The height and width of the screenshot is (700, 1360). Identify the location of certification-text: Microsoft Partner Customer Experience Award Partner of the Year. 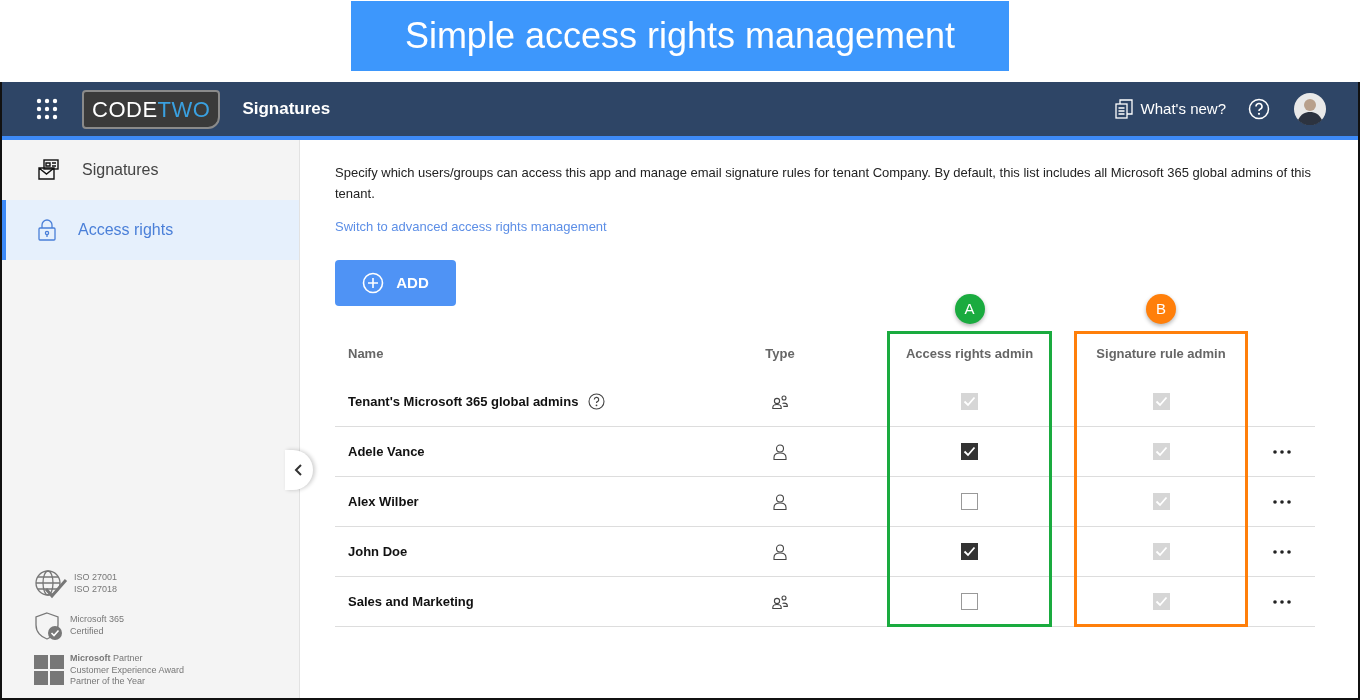
(127, 670).